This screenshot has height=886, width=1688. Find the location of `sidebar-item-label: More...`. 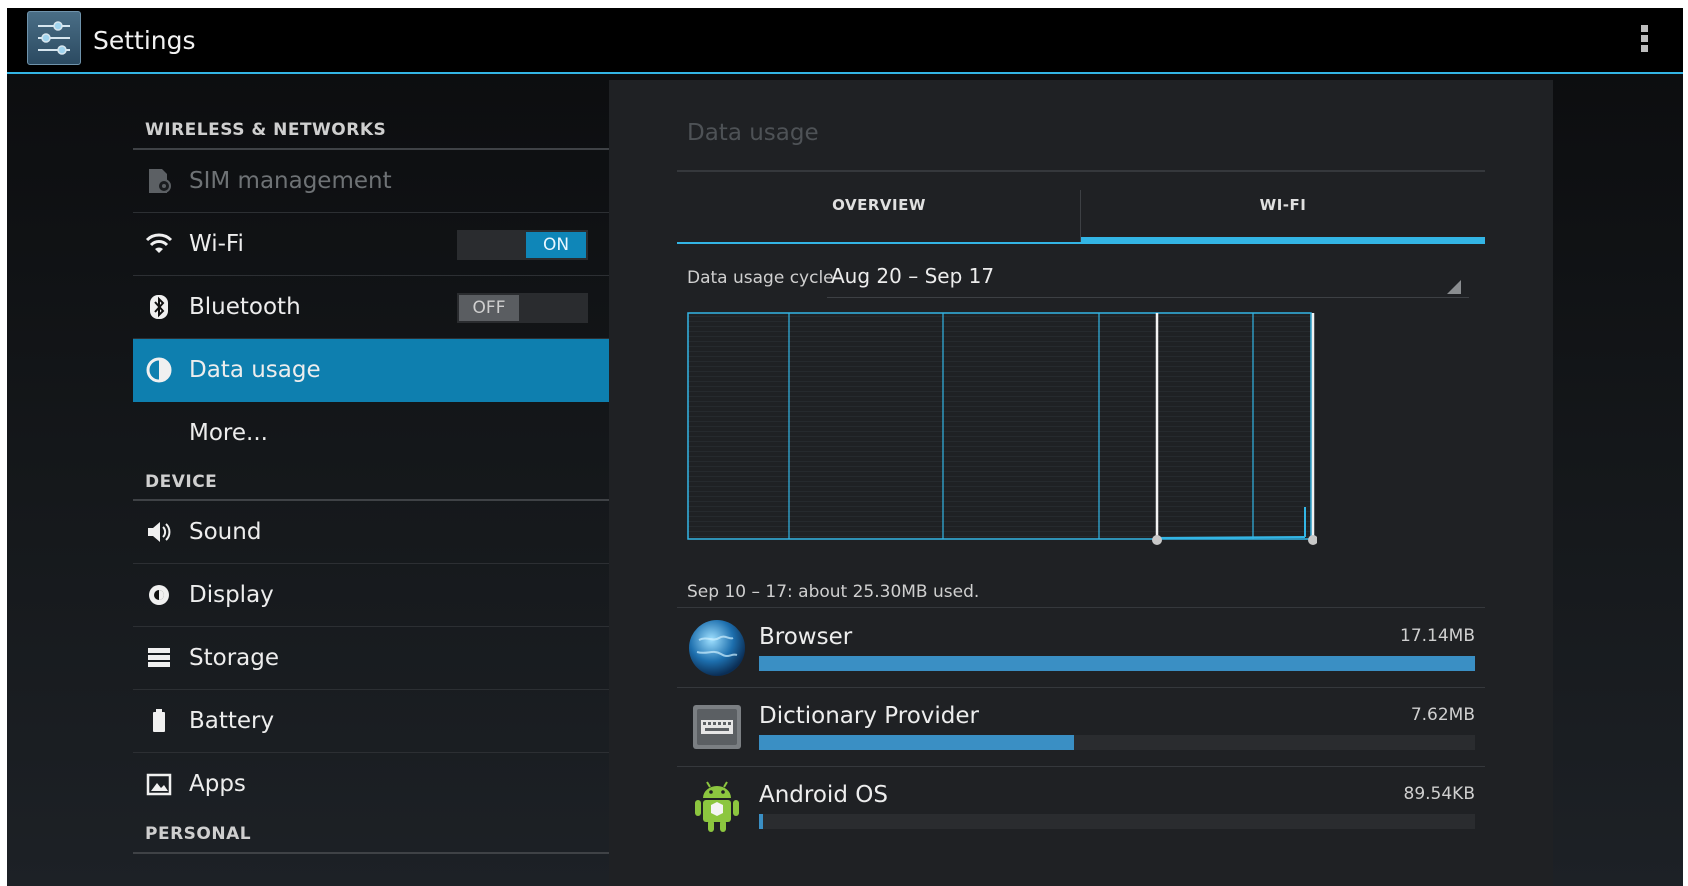

sidebar-item-label: More... is located at coordinates (228, 433).